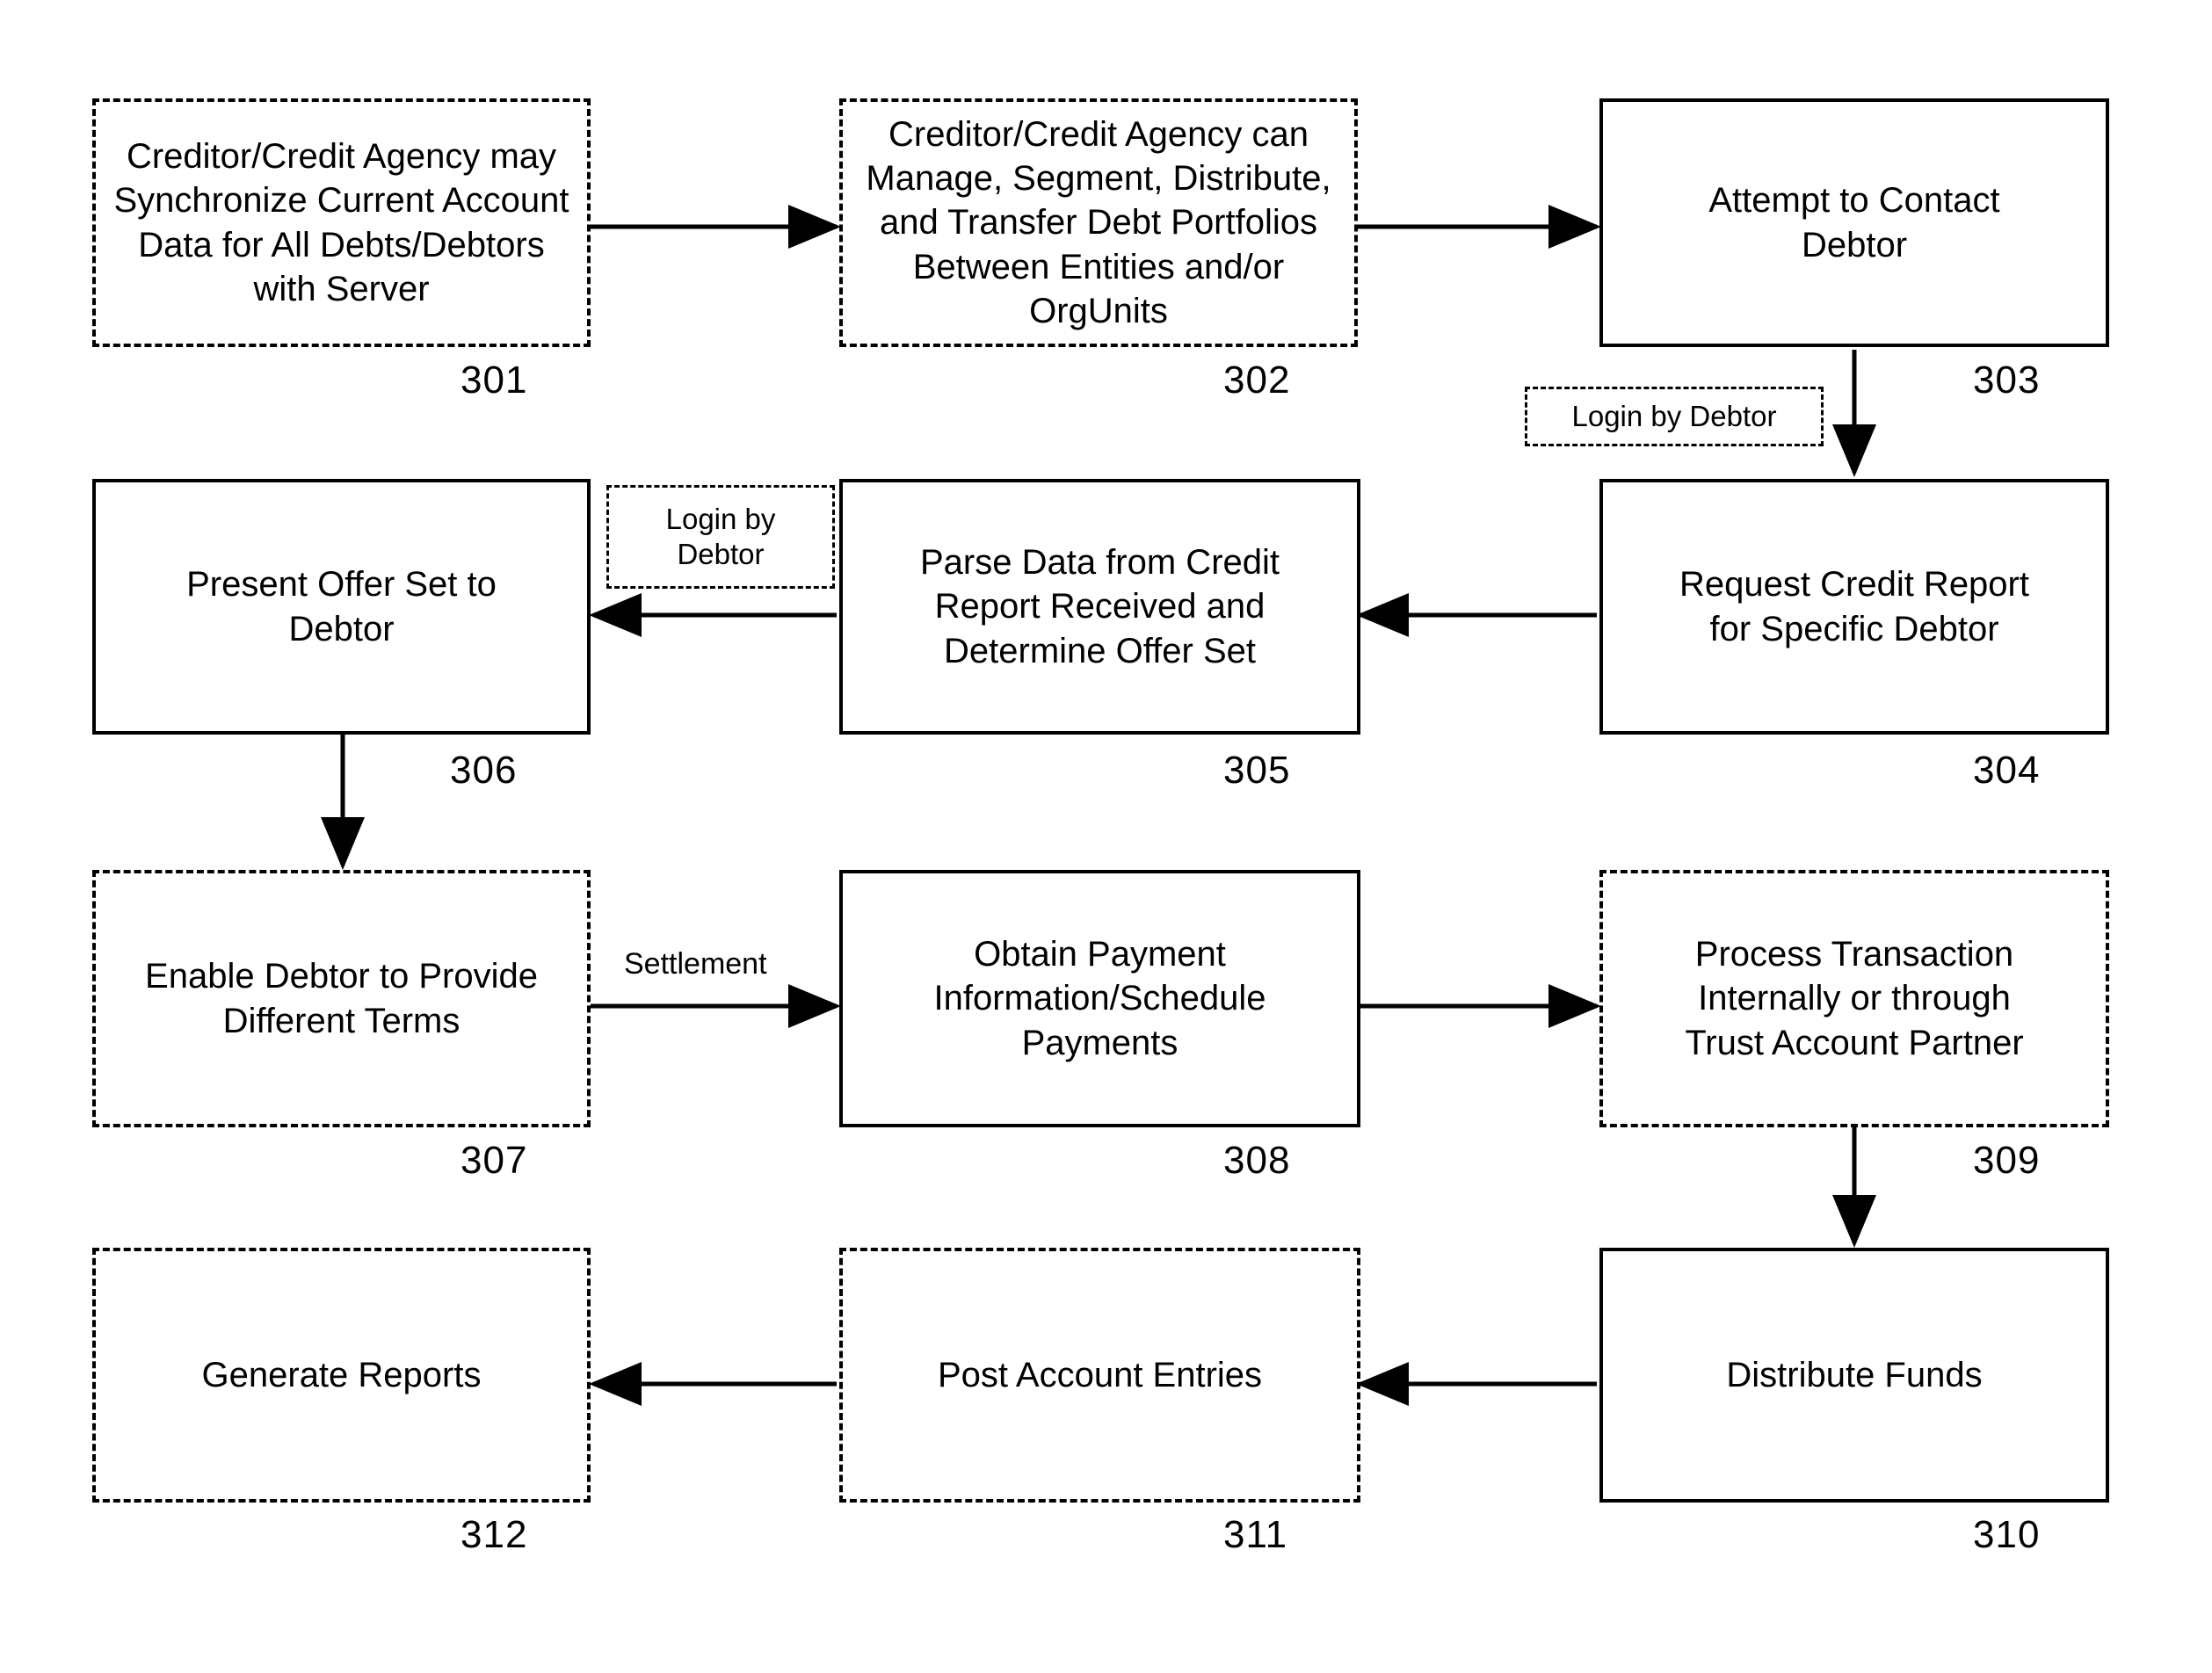 The image size is (2212, 1673). What do you see at coordinates (2007, 1161) in the screenshot?
I see `ref-label-309: 309` at bounding box center [2007, 1161].